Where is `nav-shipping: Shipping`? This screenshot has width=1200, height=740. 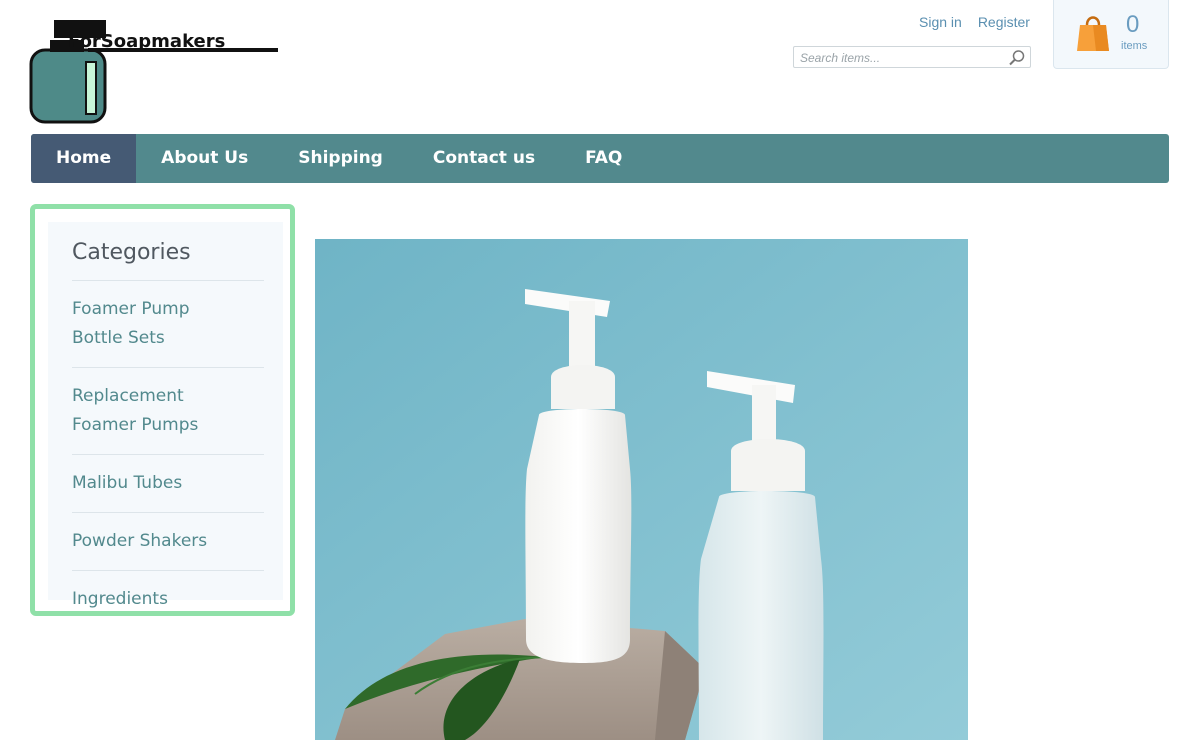
nav-shipping: Shipping is located at coordinates (340, 158).